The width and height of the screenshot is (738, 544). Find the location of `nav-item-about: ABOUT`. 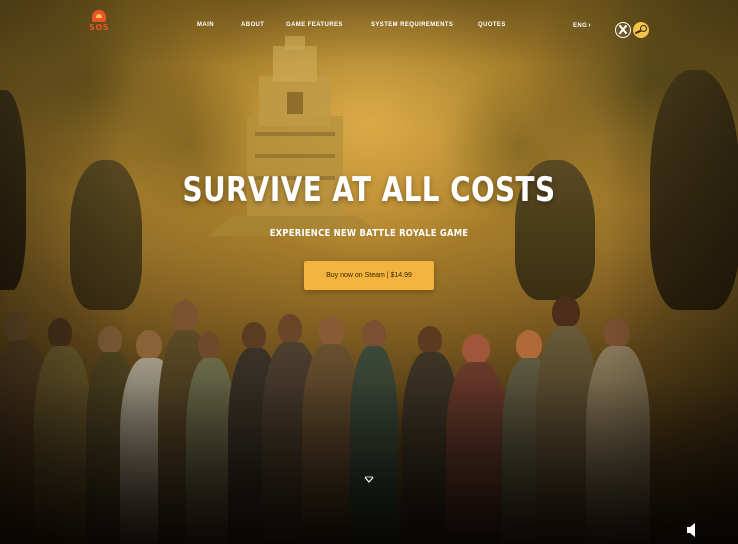

nav-item-about: ABOUT is located at coordinates (252, 25).